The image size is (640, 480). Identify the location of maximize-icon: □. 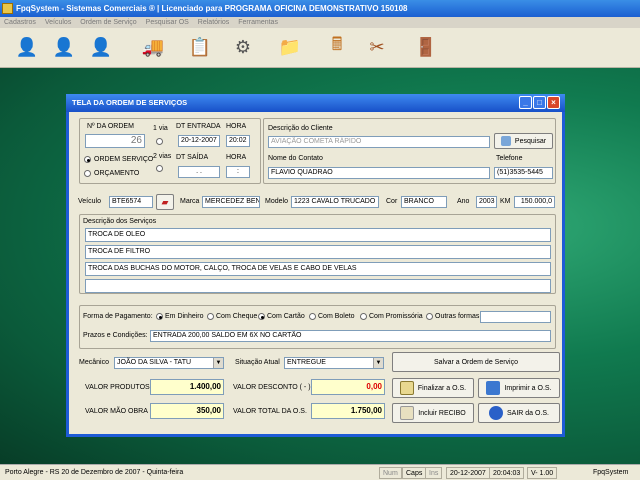
(539, 102).